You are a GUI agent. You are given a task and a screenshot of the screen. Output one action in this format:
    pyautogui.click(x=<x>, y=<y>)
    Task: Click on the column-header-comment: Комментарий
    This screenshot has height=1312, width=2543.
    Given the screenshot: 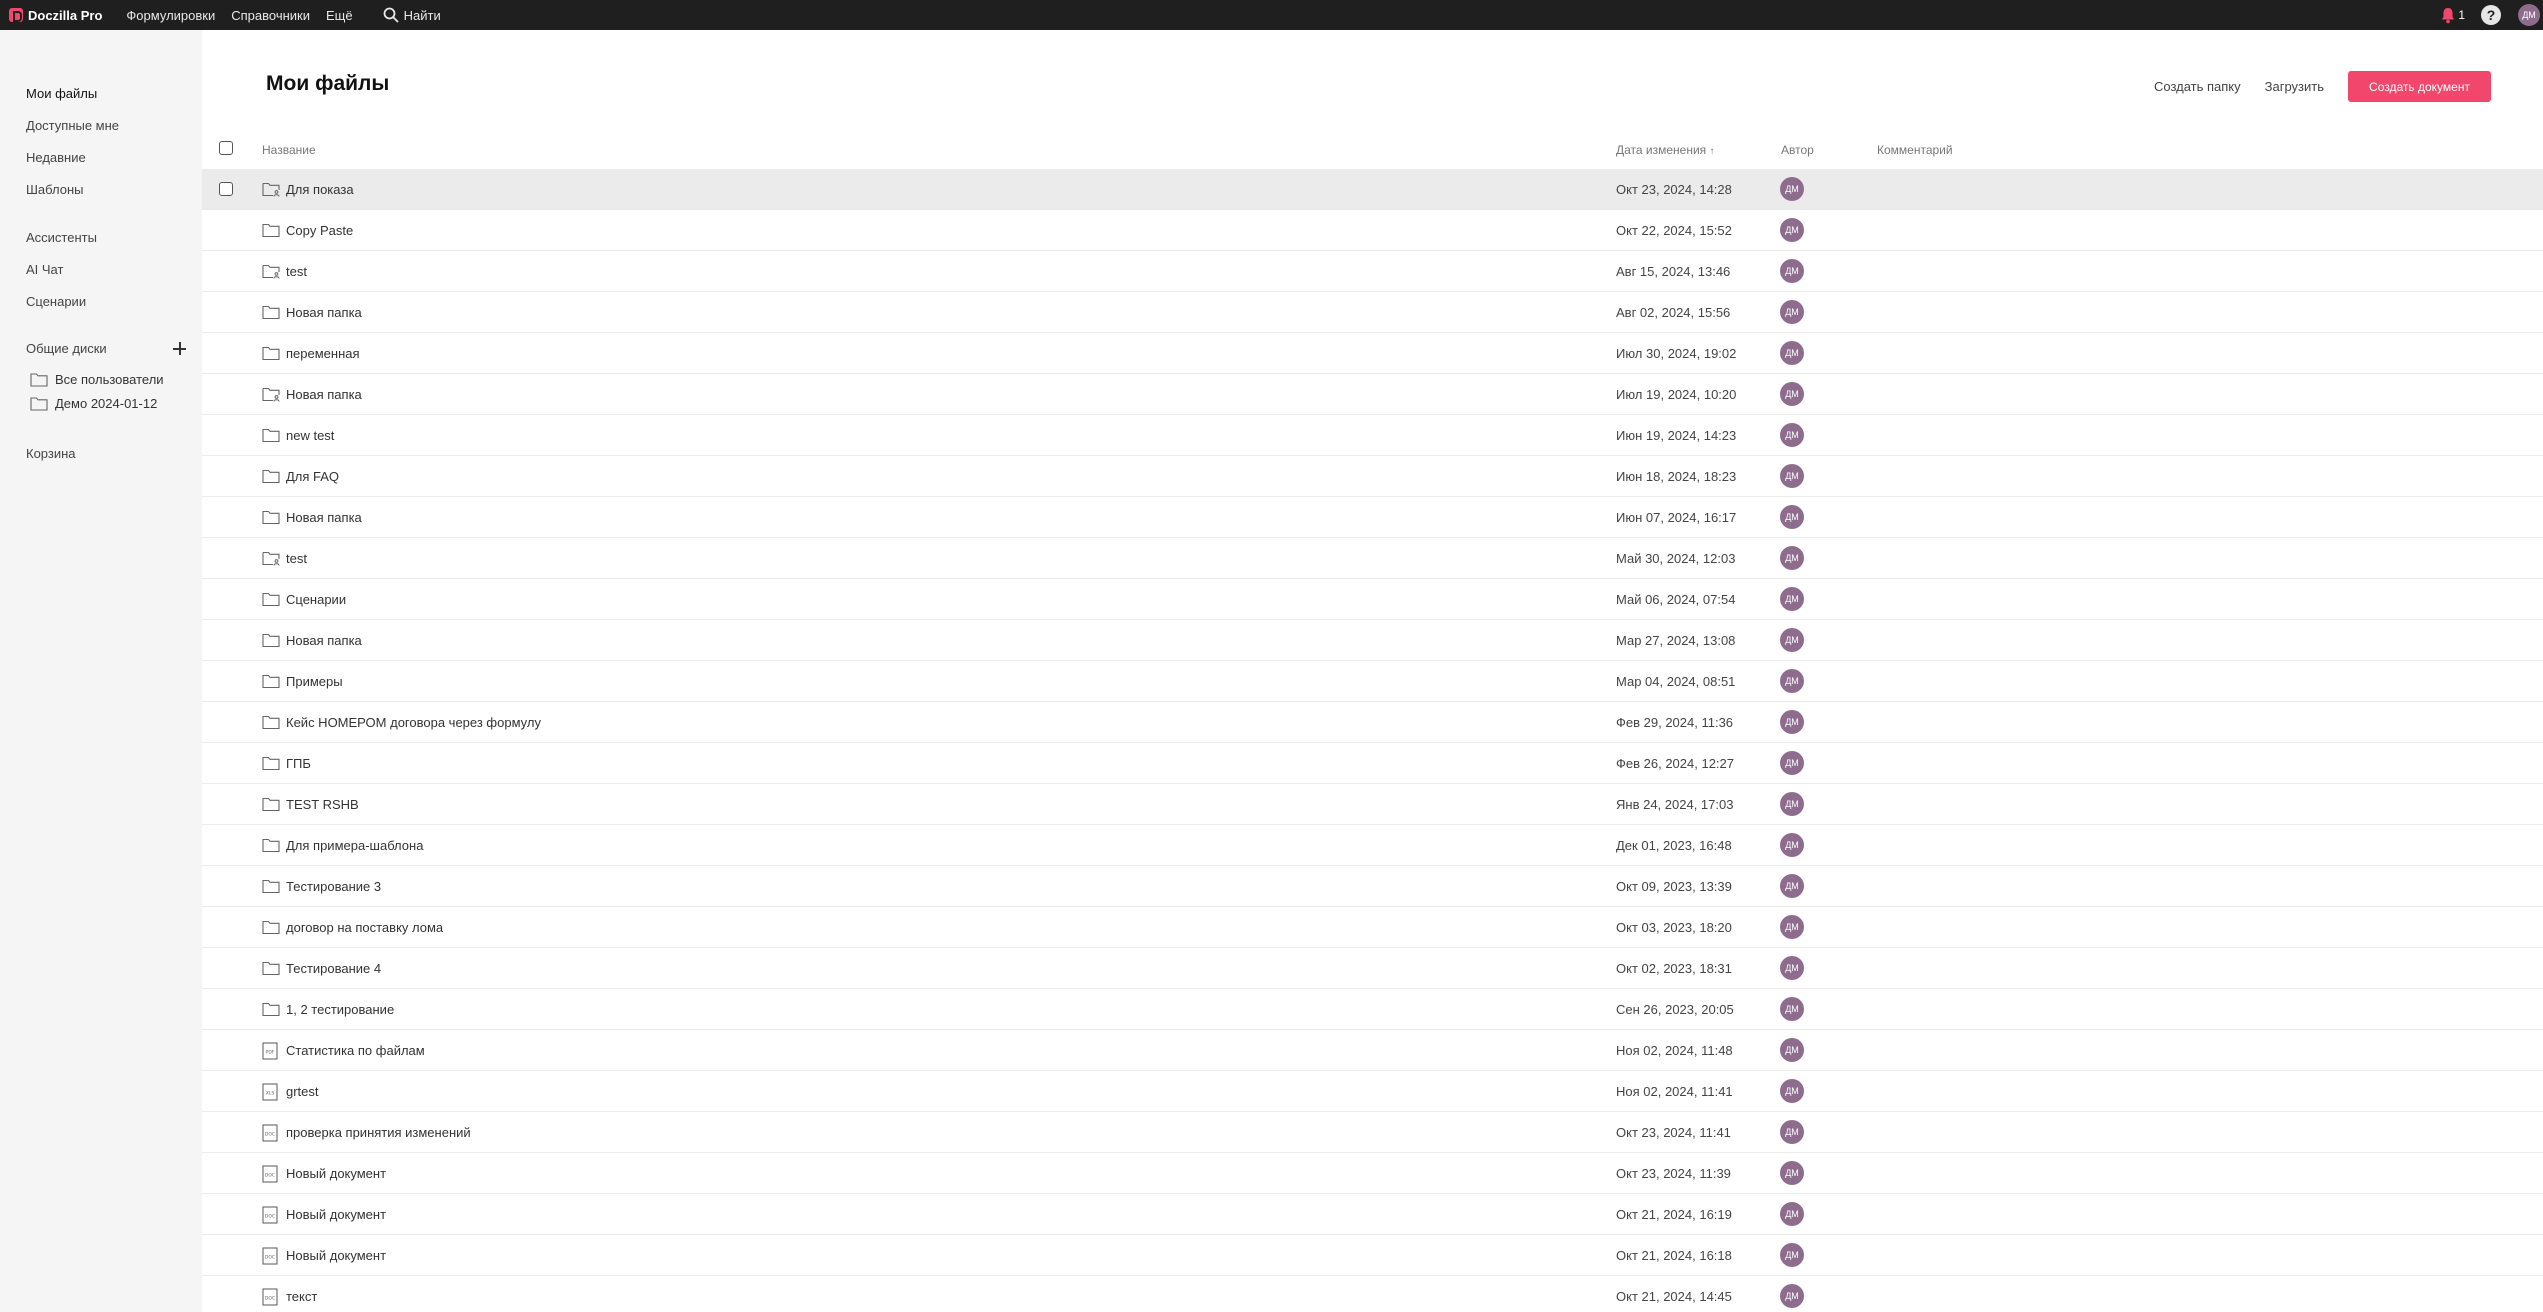 What is the action you would take?
    pyautogui.click(x=1915, y=150)
    